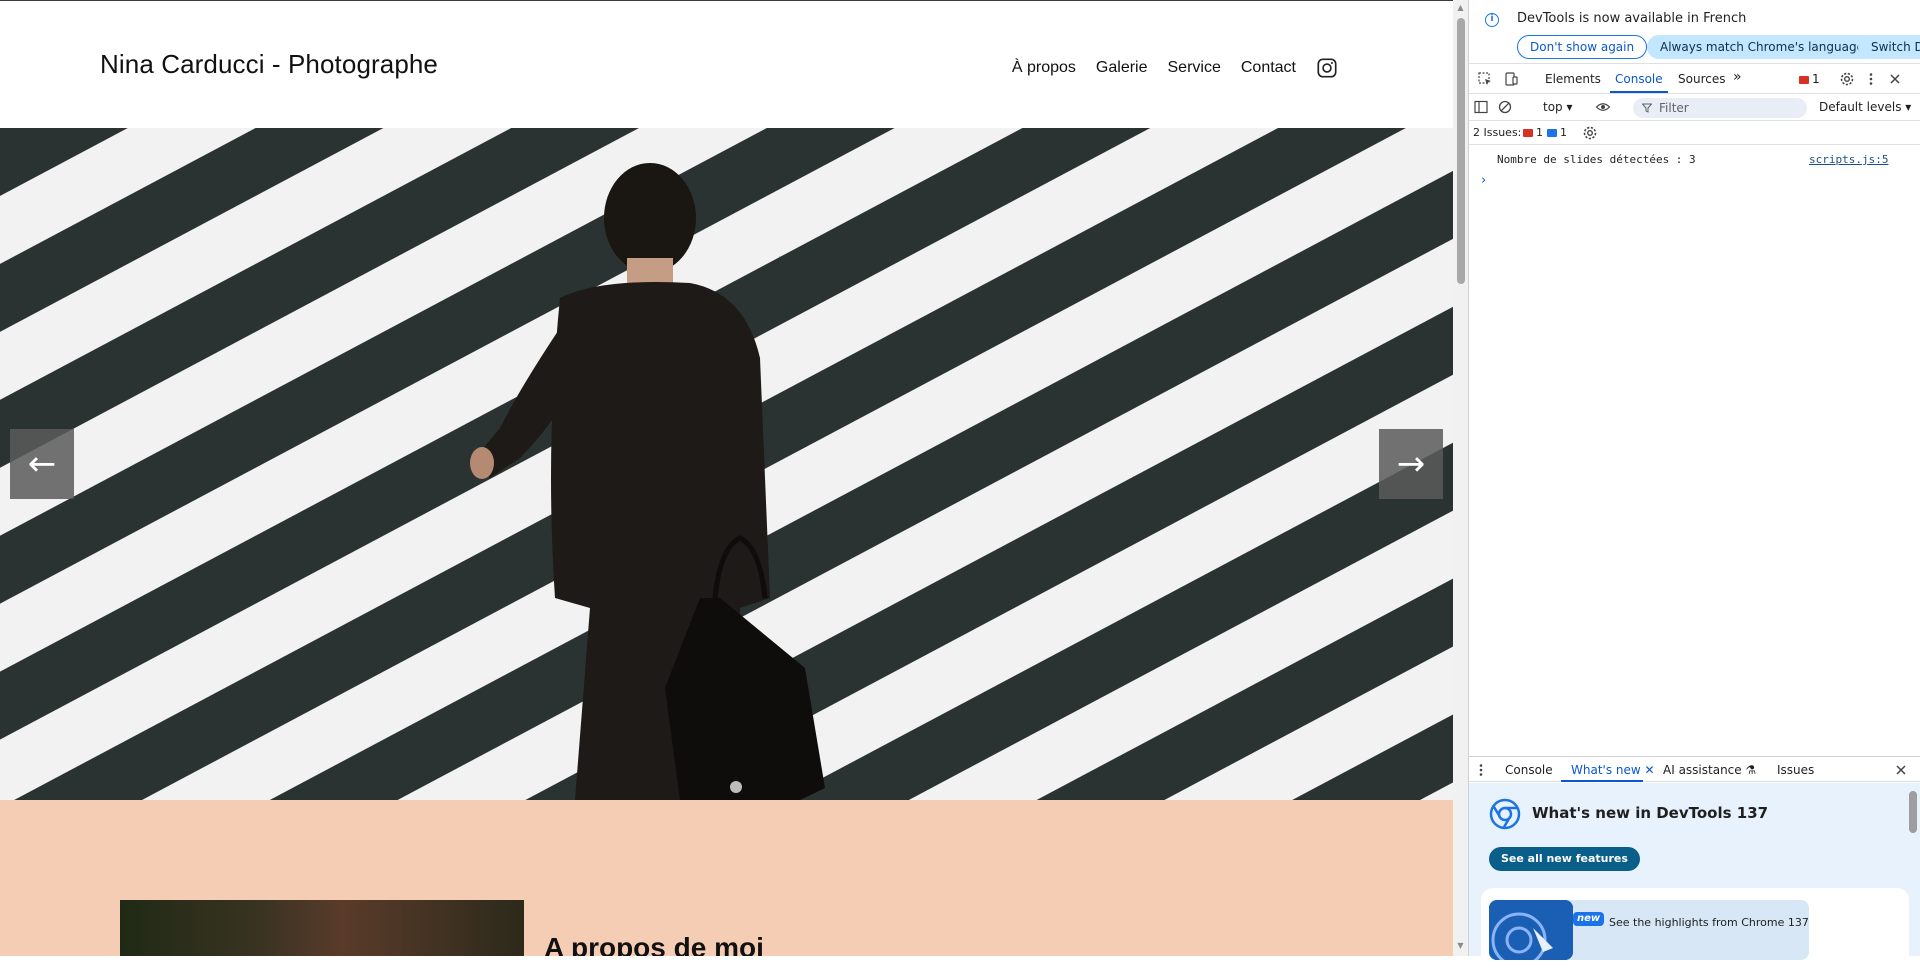 This screenshot has height=968, width=1920. Describe the element at coordinates (1701, 79) in the screenshot. I see `tab-sources: Sources` at that location.